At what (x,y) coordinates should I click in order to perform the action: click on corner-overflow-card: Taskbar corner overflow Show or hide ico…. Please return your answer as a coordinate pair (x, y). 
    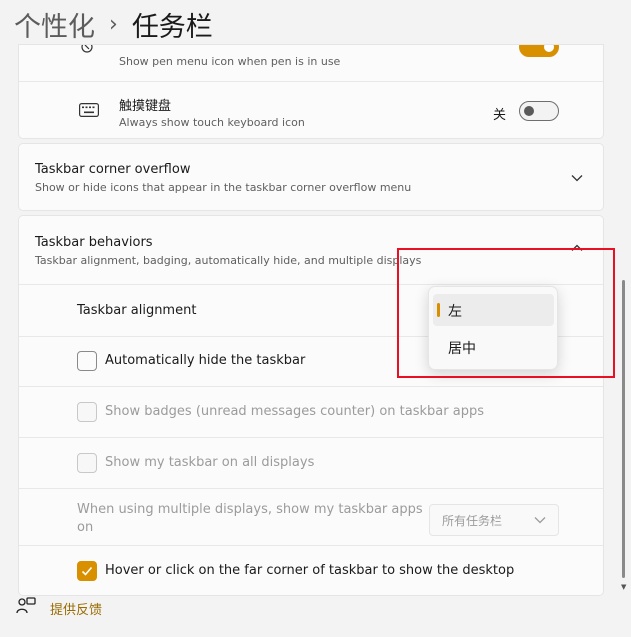
    Looking at the image, I should click on (311, 177).